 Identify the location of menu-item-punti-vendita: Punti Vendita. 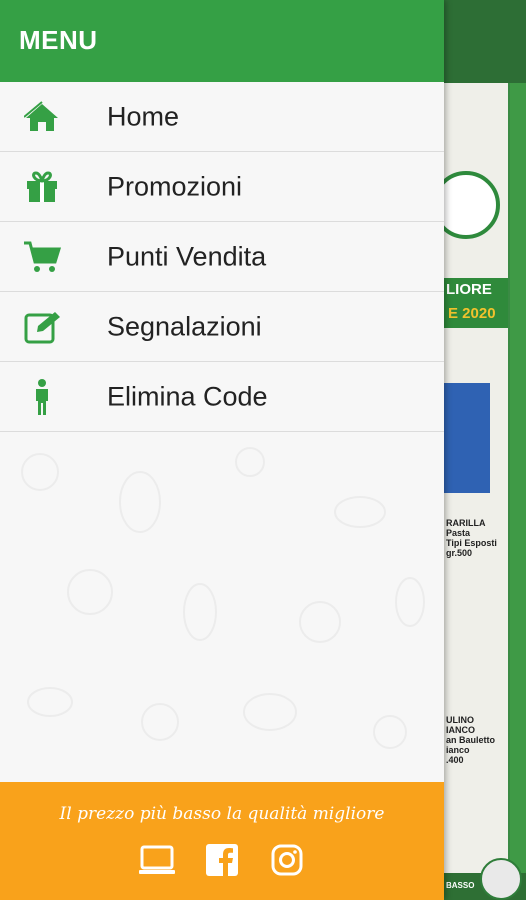
(222, 257).